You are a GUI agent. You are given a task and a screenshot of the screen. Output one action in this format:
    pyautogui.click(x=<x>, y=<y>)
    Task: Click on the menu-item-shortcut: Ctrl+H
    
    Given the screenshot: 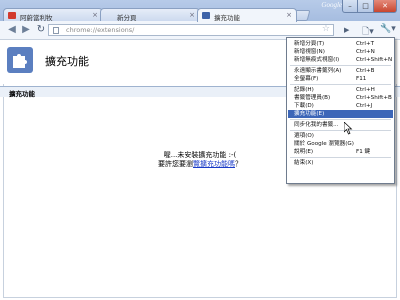 What is the action you would take?
    pyautogui.click(x=365, y=90)
    